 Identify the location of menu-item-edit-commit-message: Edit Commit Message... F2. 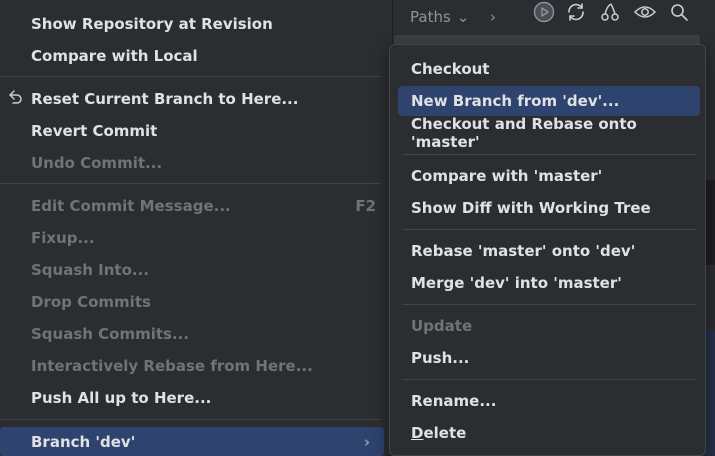
(192, 206).